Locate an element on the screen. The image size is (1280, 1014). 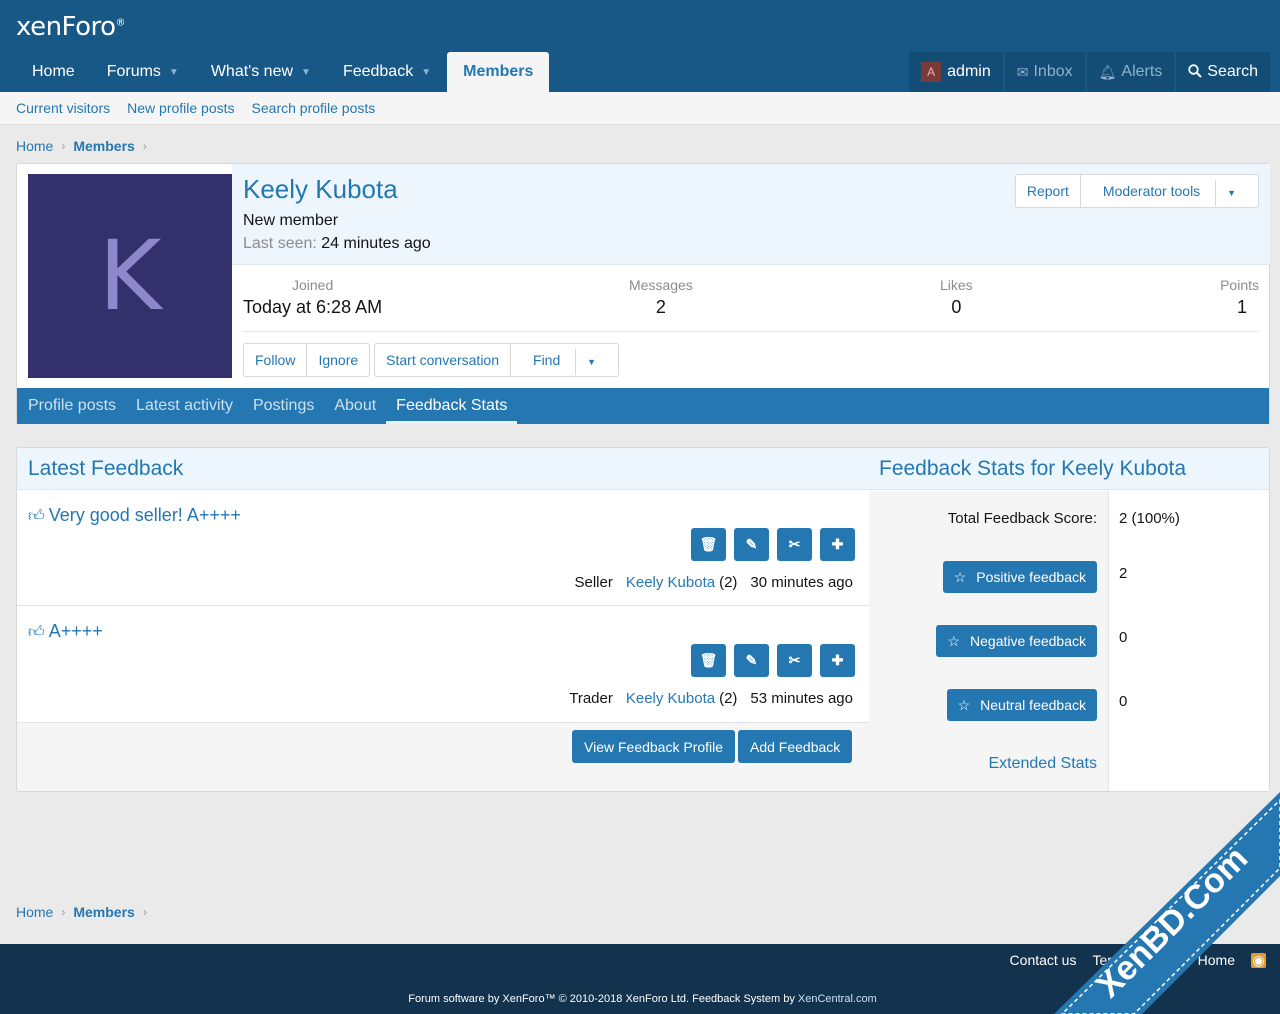
stat-points: Points 1 is located at coordinates (1239, 297).